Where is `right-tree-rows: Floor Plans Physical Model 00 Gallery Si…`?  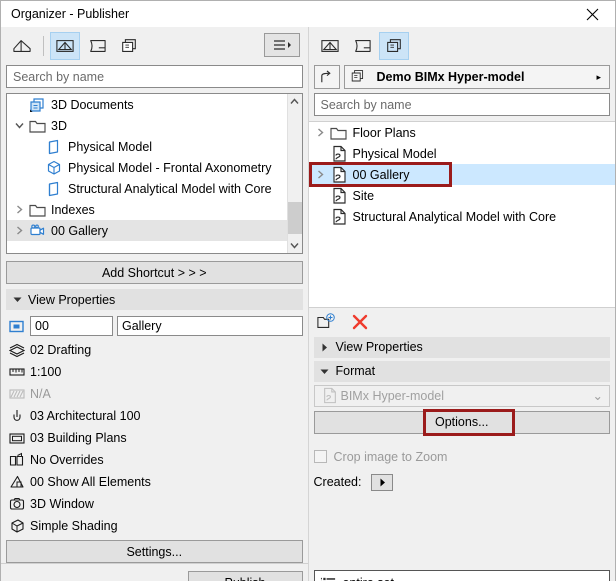
right-tree-rows: Floor Plans Physical Model 00 Gallery Si… is located at coordinates (462, 174).